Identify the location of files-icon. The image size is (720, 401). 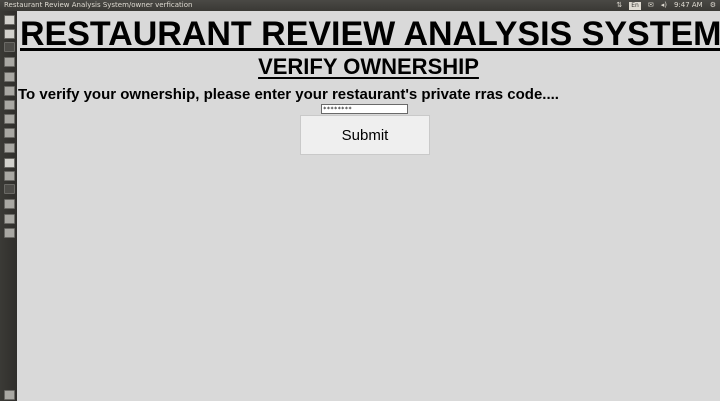
(9, 34).